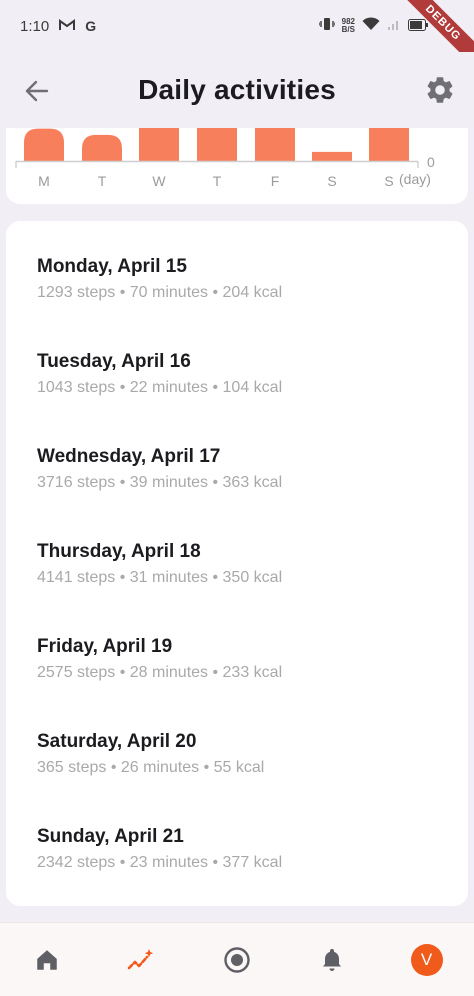 This screenshot has height=996, width=474. Describe the element at coordinates (119, 551) in the screenshot. I see `day-title: Thursday, April 18` at that location.